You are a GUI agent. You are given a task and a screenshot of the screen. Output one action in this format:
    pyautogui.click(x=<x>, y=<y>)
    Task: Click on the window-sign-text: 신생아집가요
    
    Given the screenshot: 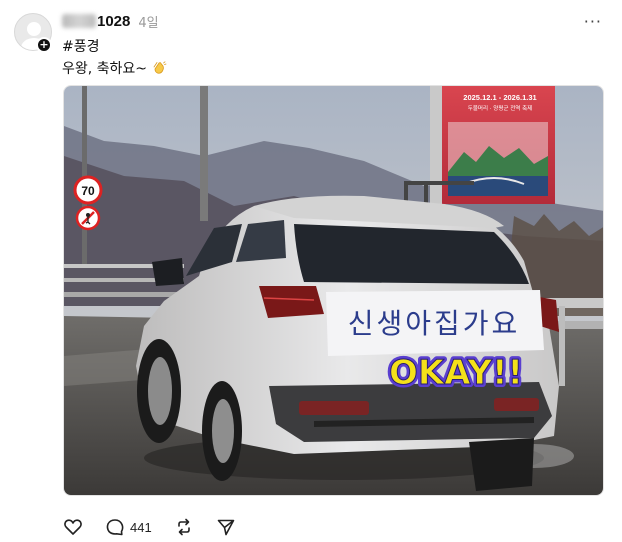 What is the action you would take?
    pyautogui.click(x=434, y=323)
    